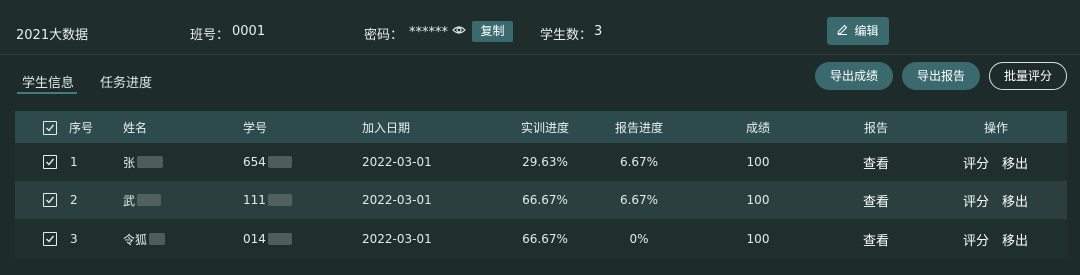 Image resolution: width=1080 pixels, height=275 pixels. Describe the element at coordinates (249, 31) in the screenshot. I see `class-no: 0001` at that location.